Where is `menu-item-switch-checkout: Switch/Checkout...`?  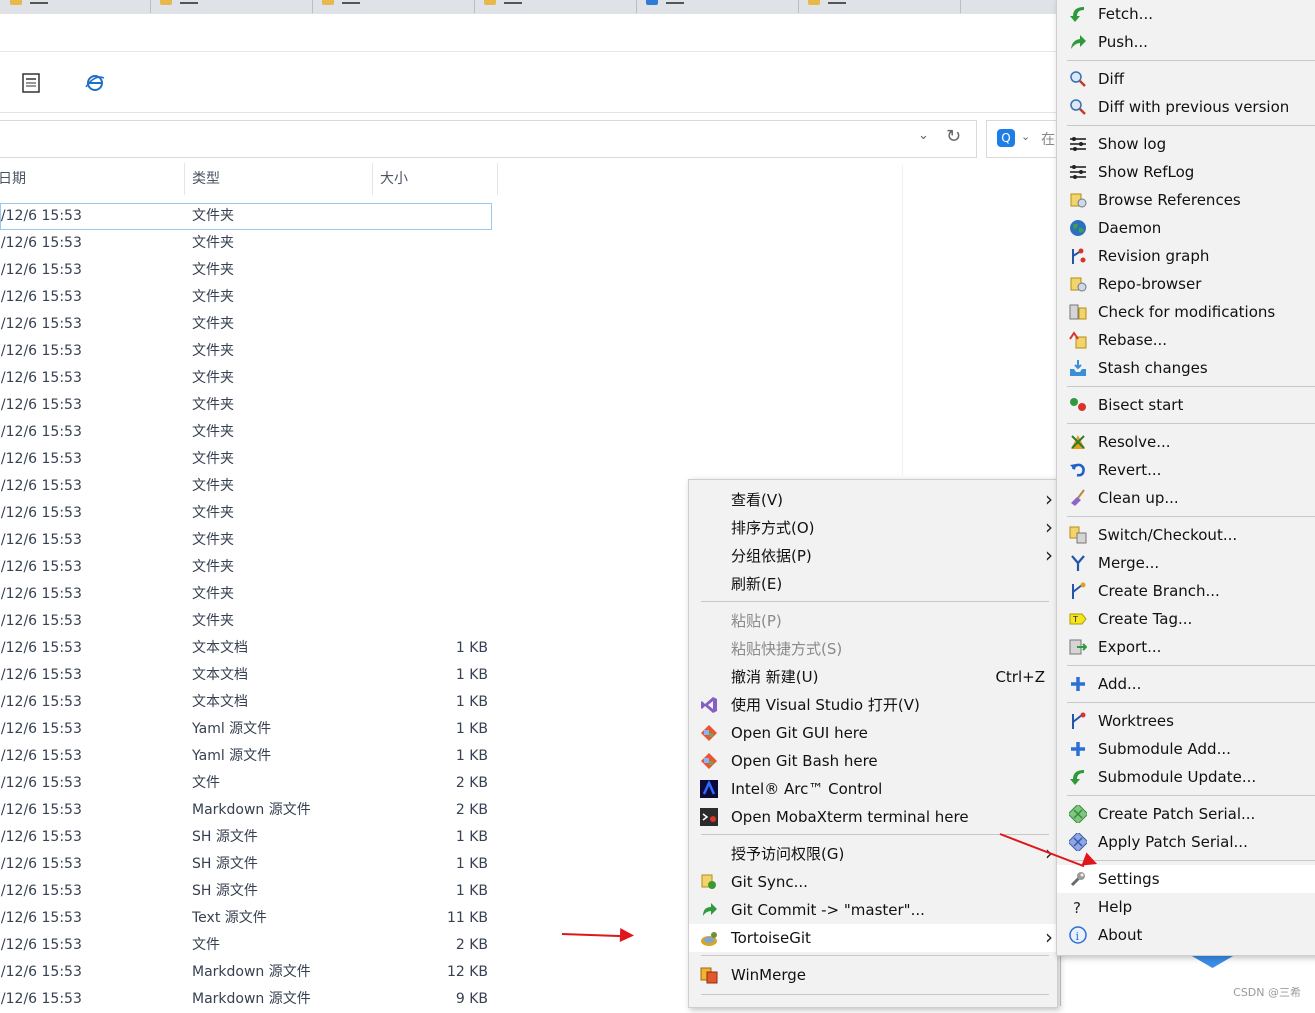
menu-item-switch-checkout: Switch/Checkout... is located at coordinates (1186, 535).